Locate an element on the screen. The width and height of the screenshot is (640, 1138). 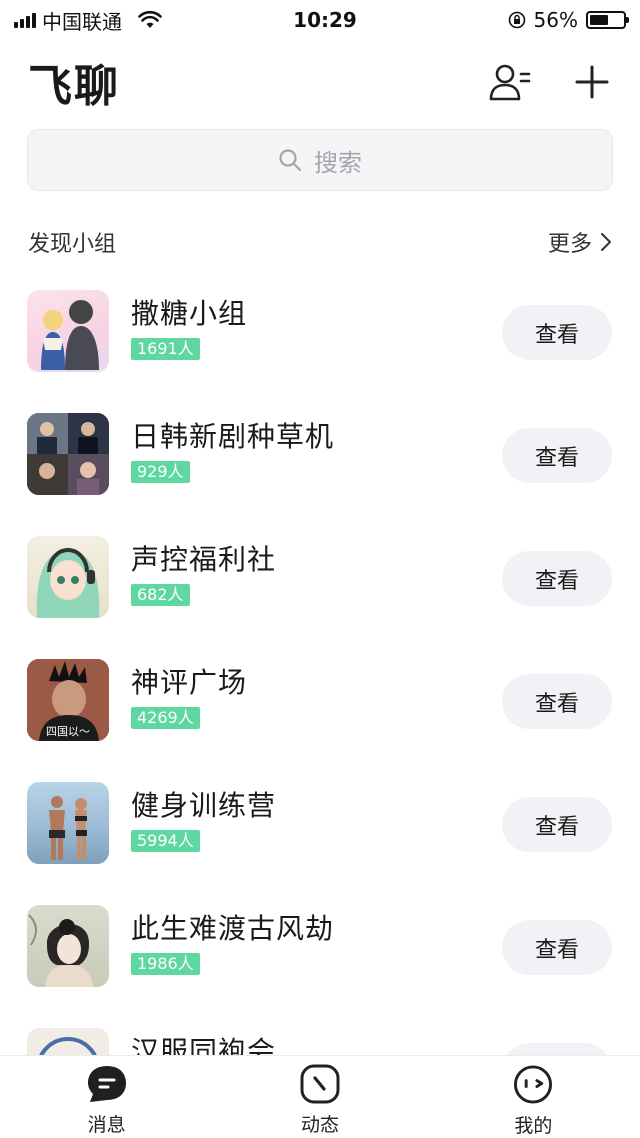
group-item: 日韩新剧种草机 929人 查看 is located at coordinates (320, 474).